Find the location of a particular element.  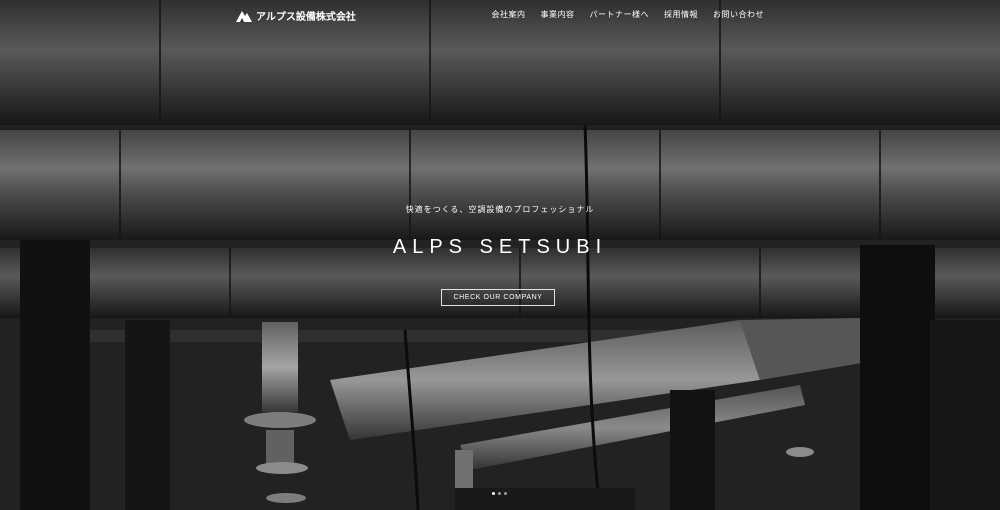

slider-pagination is located at coordinates (499, 493).